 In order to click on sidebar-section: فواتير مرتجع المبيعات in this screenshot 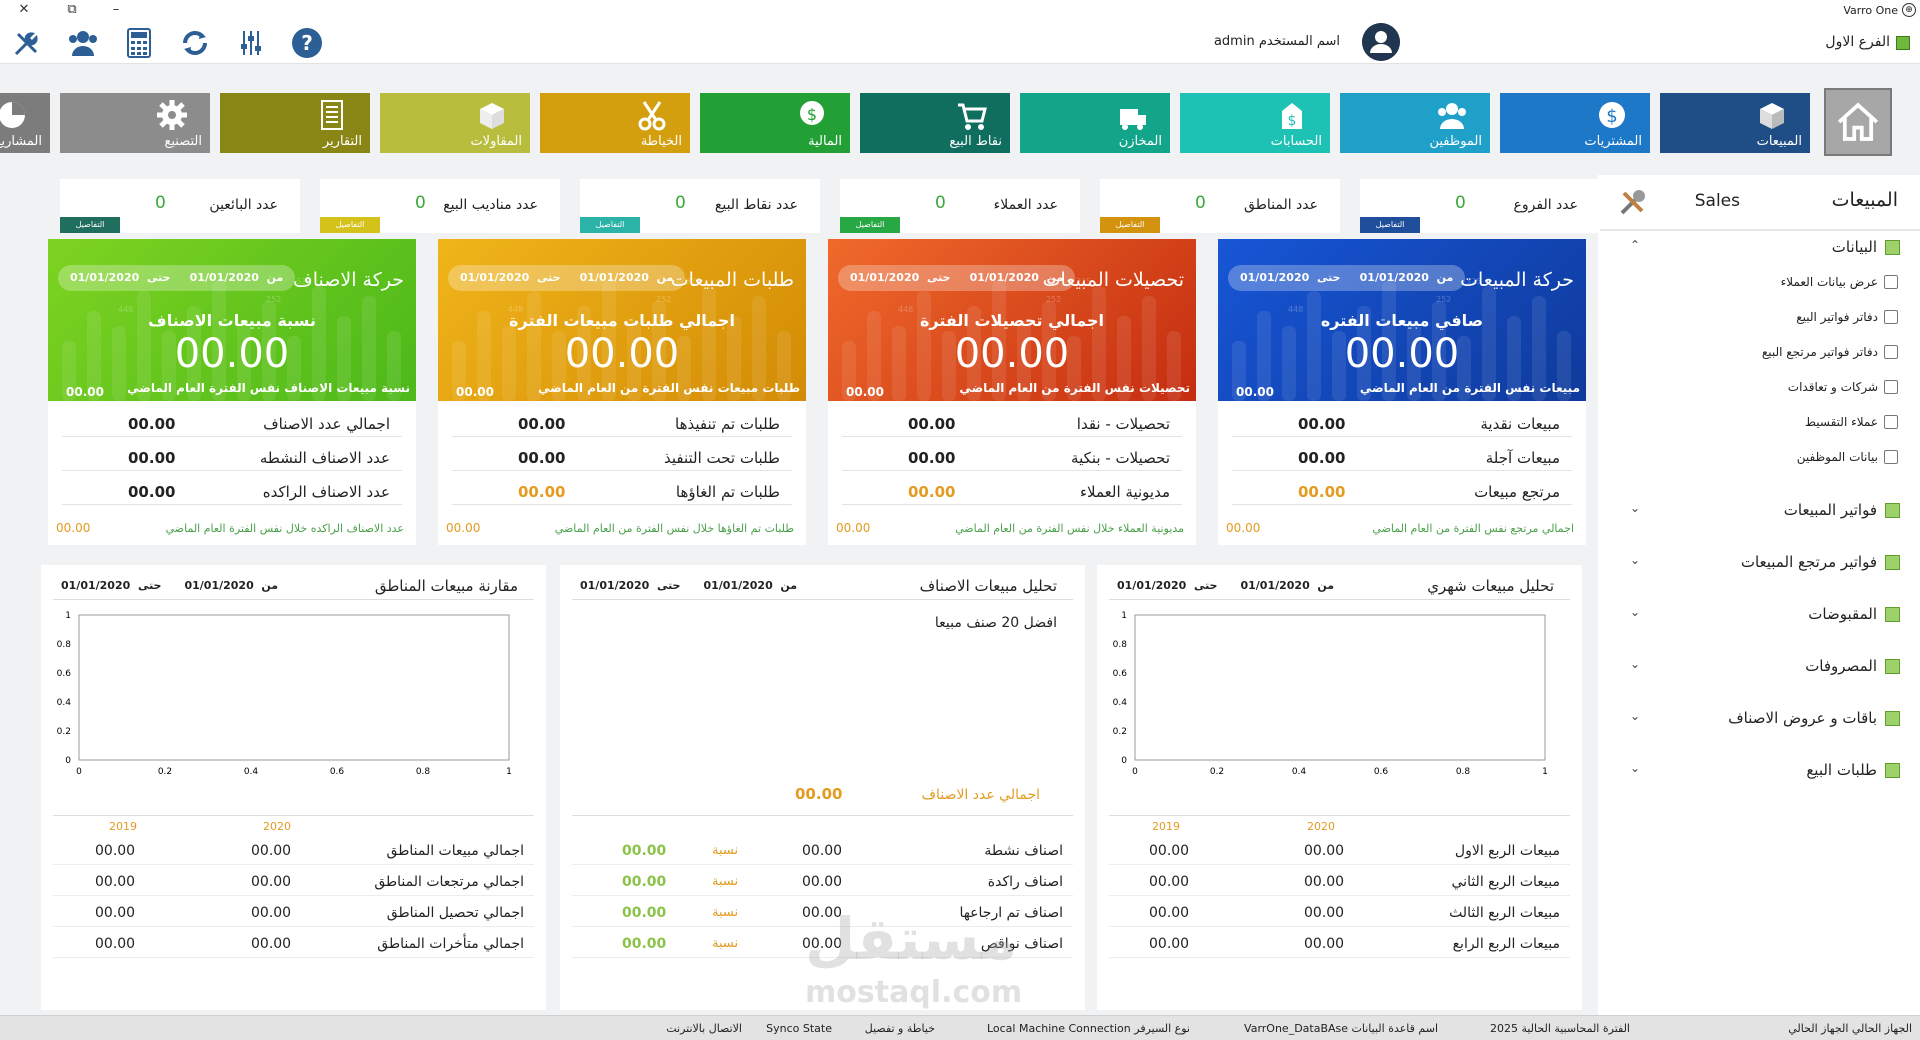, I will do `click(1820, 562)`.